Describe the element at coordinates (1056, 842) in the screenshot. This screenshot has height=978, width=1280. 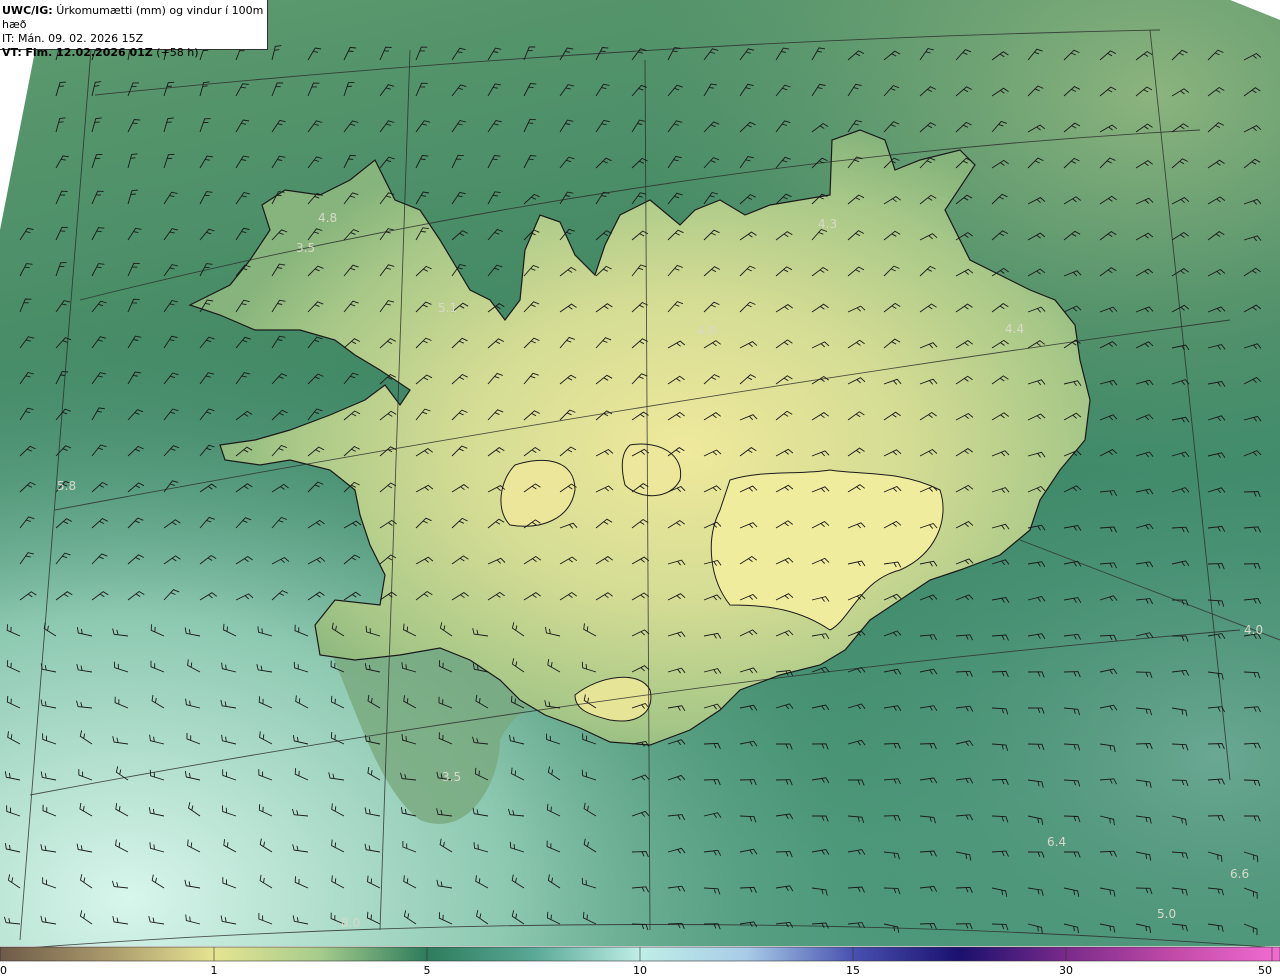
I see `value-label: 6.4` at that location.